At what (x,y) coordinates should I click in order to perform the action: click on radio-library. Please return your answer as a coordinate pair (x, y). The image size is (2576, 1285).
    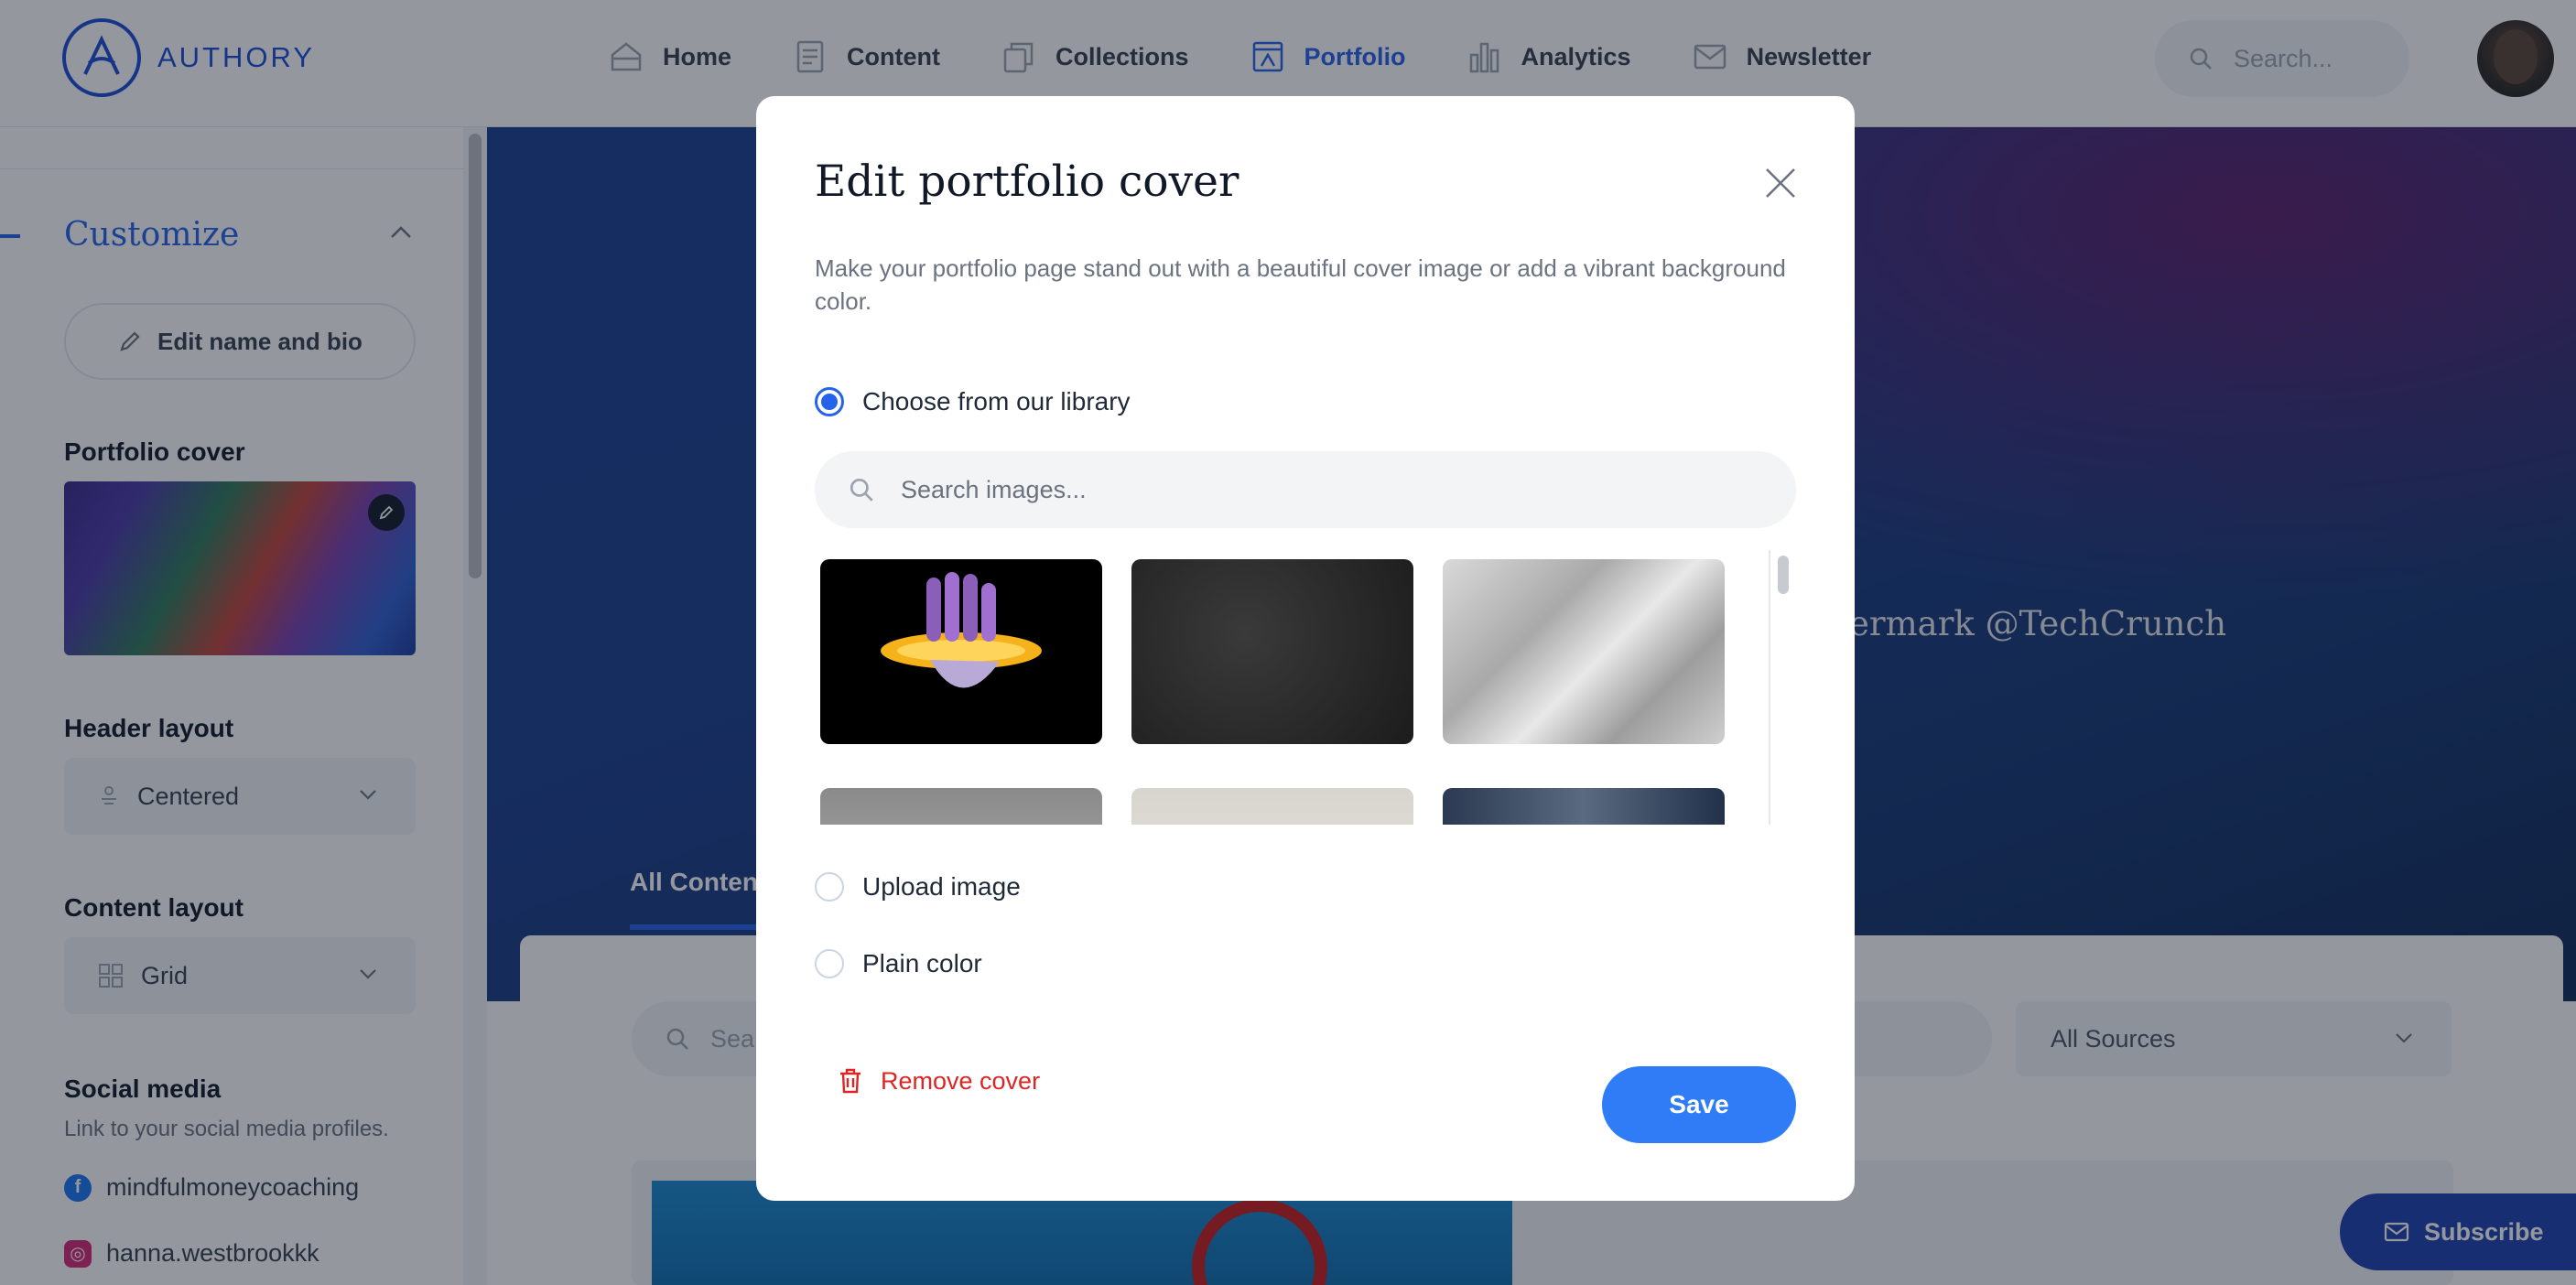
    Looking at the image, I should click on (829, 401).